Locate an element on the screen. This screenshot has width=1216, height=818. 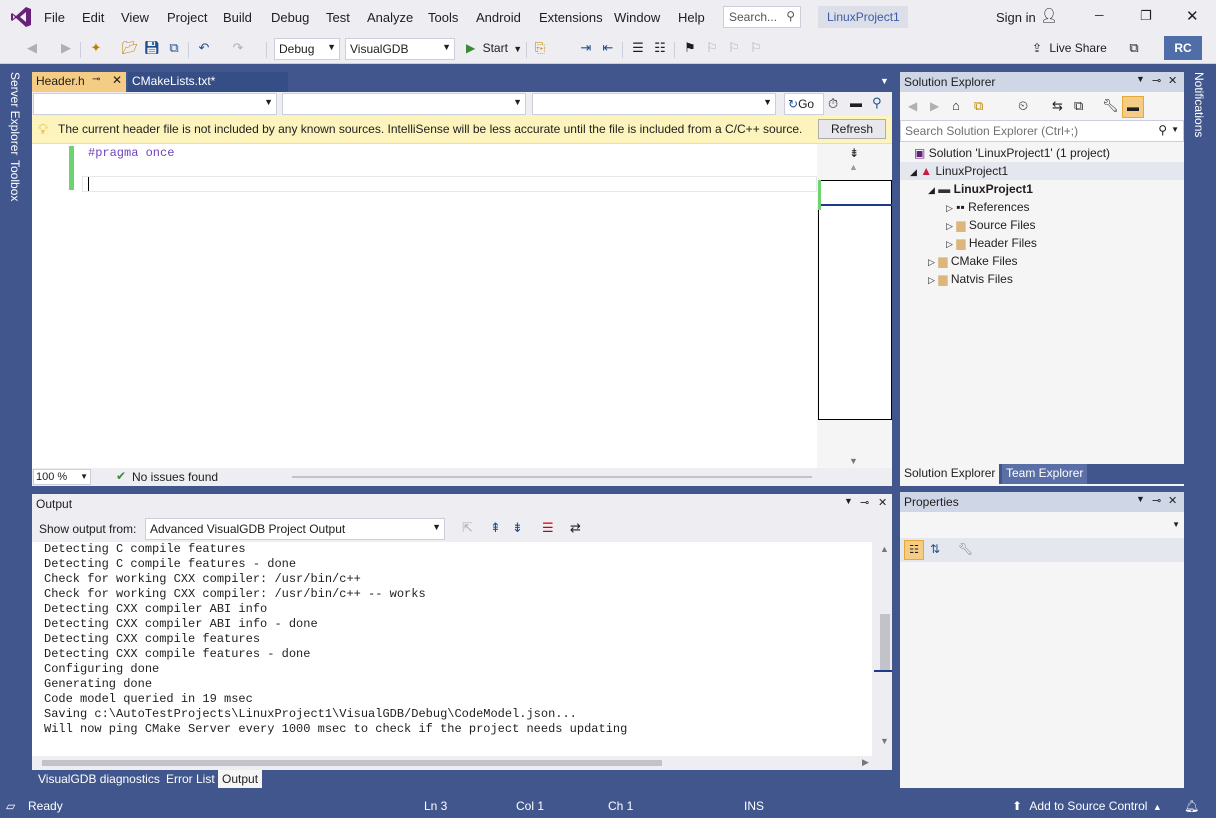
minimap: ⇟ ▲ ▼ is located at coordinates (854, 306).